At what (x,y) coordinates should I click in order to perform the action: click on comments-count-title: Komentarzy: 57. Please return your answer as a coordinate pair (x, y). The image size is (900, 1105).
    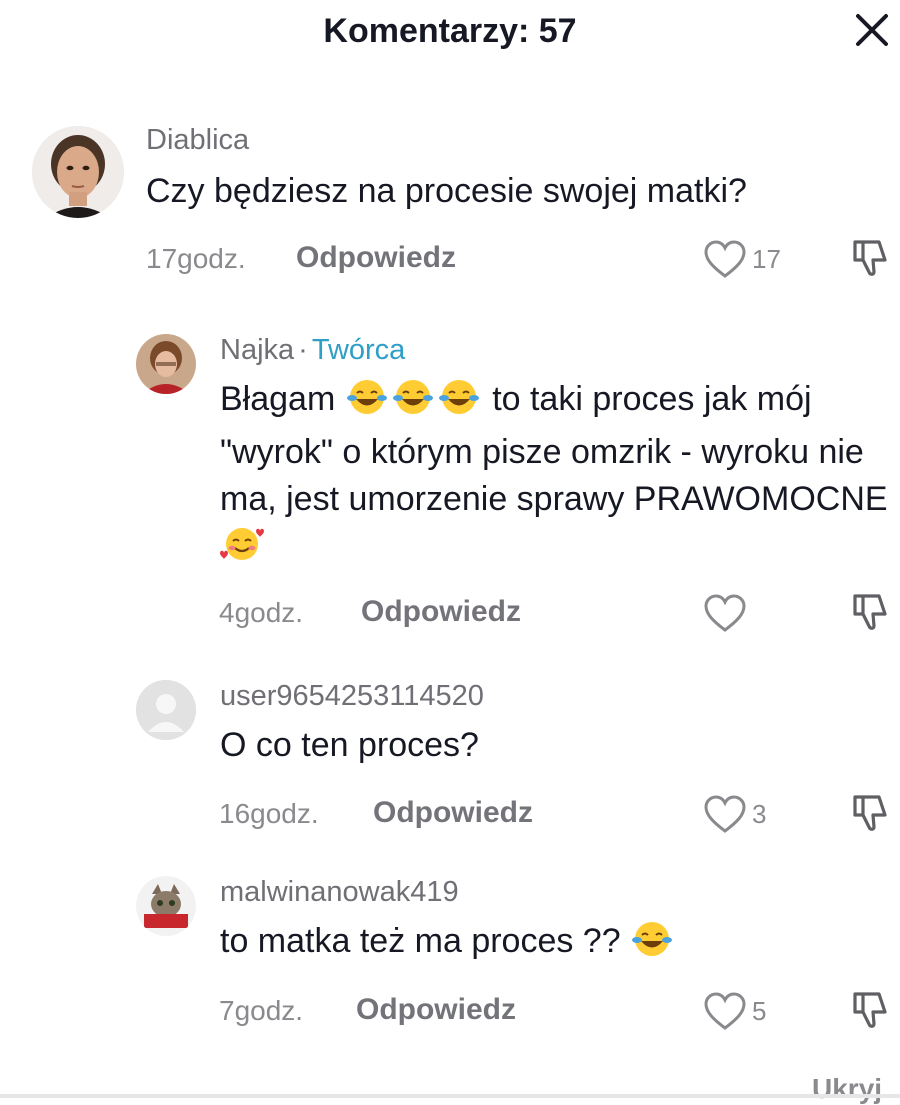
    Looking at the image, I should click on (450, 31).